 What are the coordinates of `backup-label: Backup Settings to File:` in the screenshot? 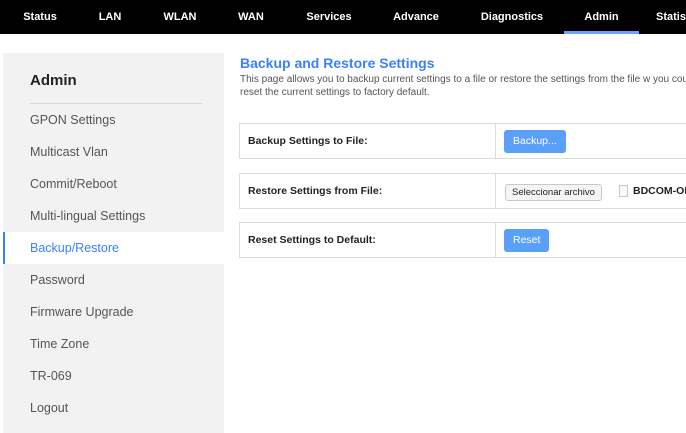 It's located at (308, 141).